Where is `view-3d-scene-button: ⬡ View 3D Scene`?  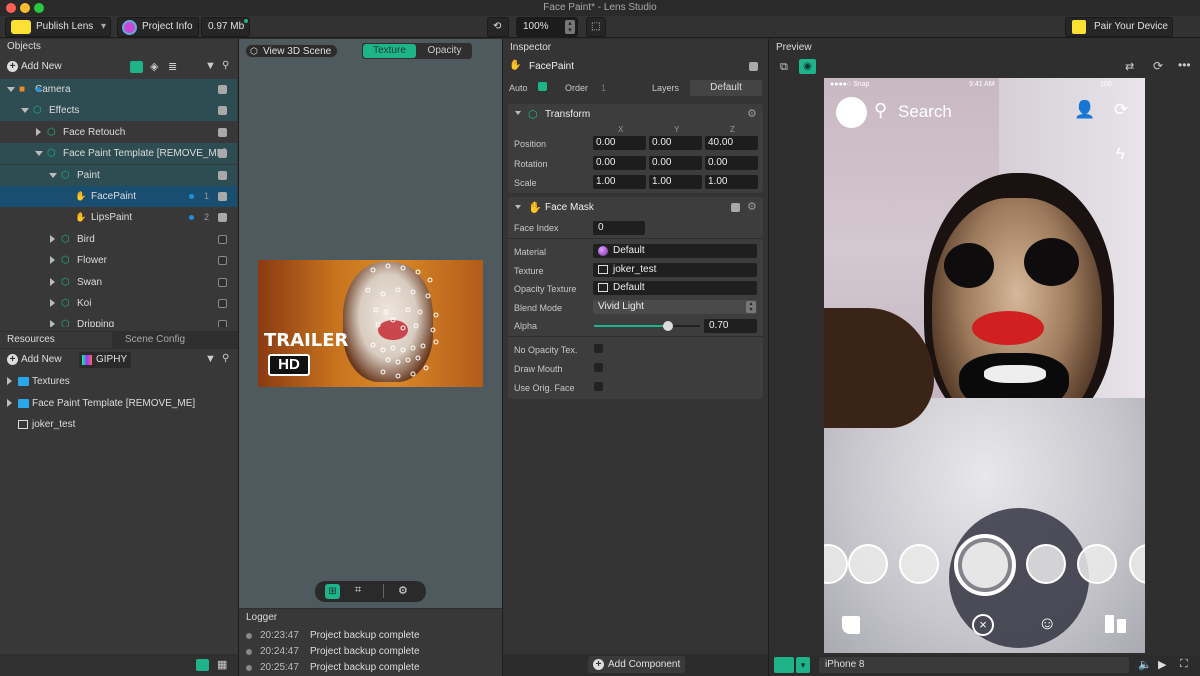
view-3d-scene-button: ⬡ View 3D Scene is located at coordinates (292, 51).